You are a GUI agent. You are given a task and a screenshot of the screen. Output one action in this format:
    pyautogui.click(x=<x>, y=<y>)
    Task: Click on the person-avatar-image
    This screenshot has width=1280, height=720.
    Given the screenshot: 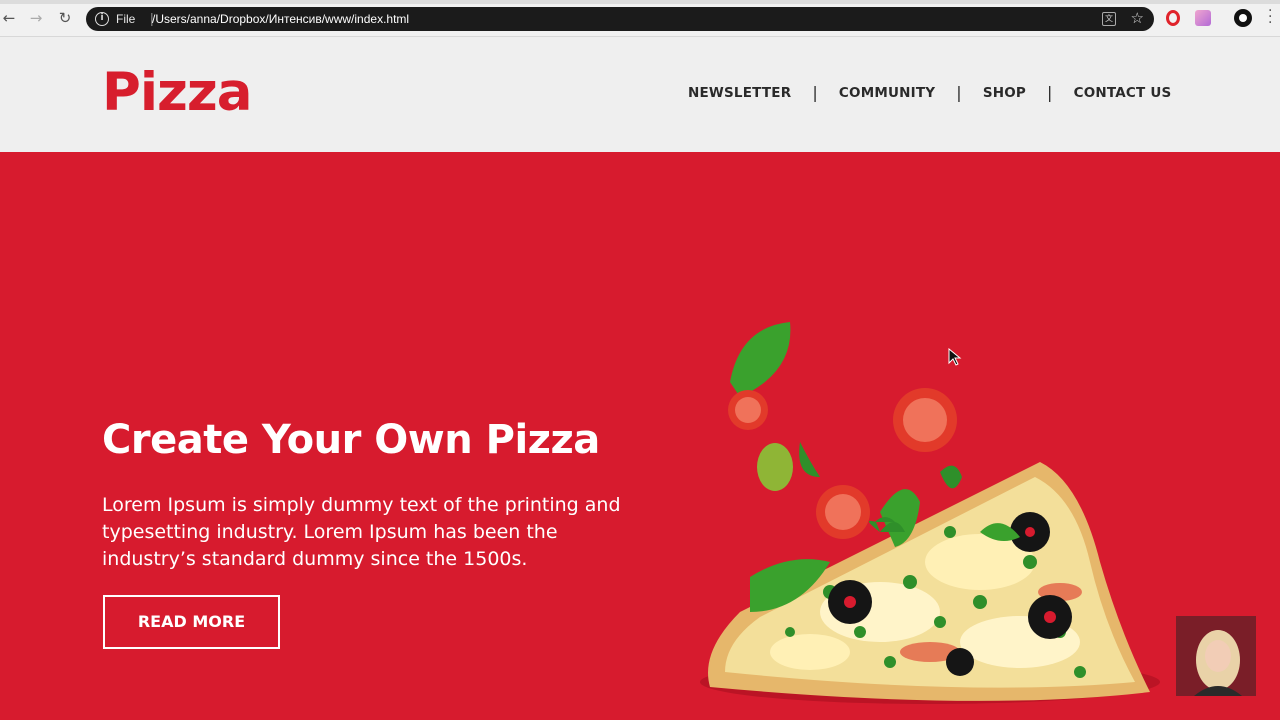 What is the action you would take?
    pyautogui.click(x=1216, y=656)
    